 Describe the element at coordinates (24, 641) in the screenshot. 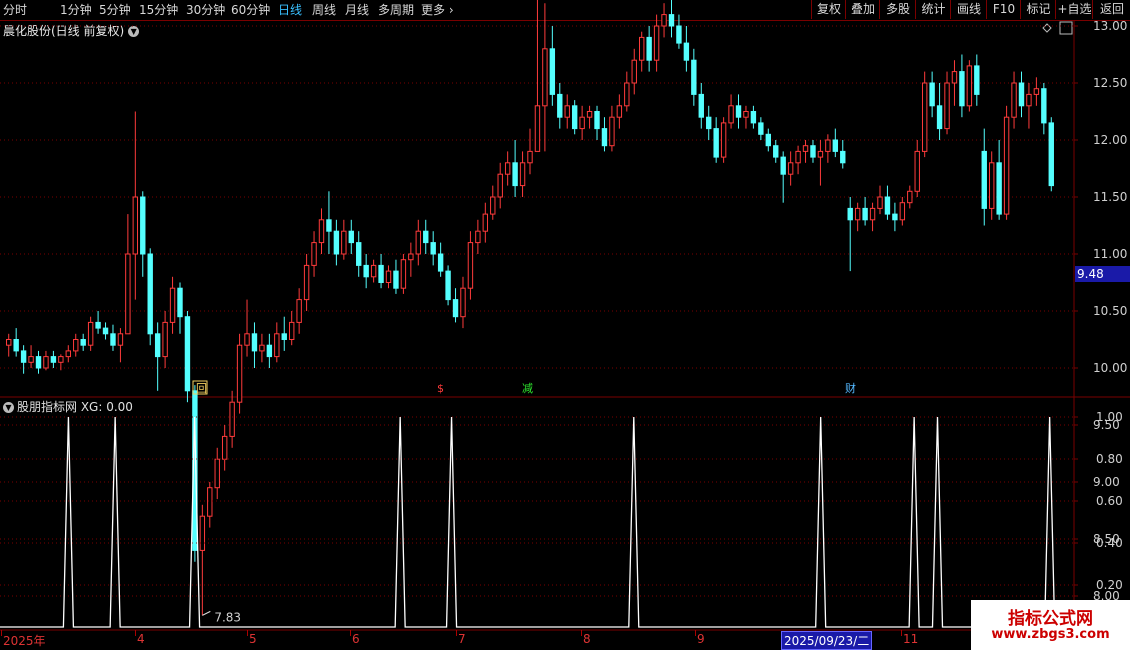

I see `date-tick-0: 2025年` at that location.